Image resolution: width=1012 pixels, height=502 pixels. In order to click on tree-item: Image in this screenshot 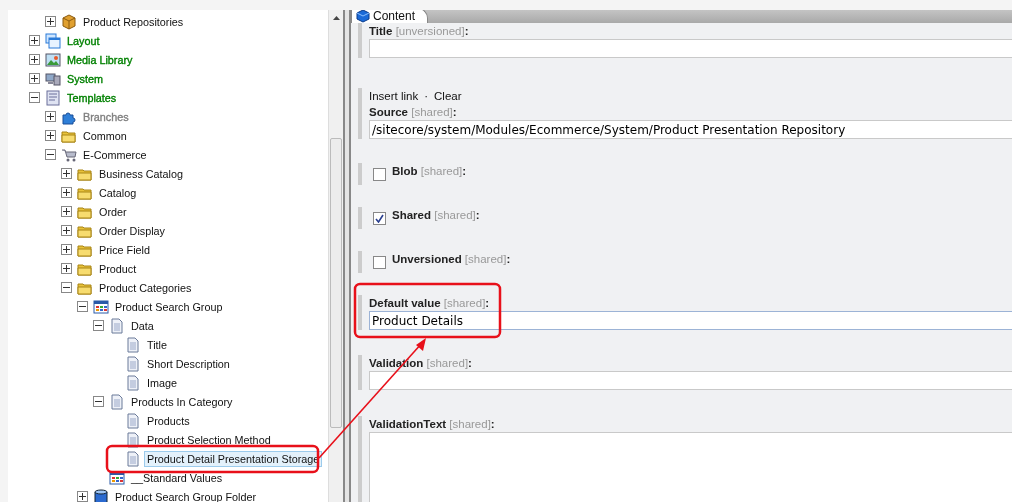, I will do `click(162, 382)`.